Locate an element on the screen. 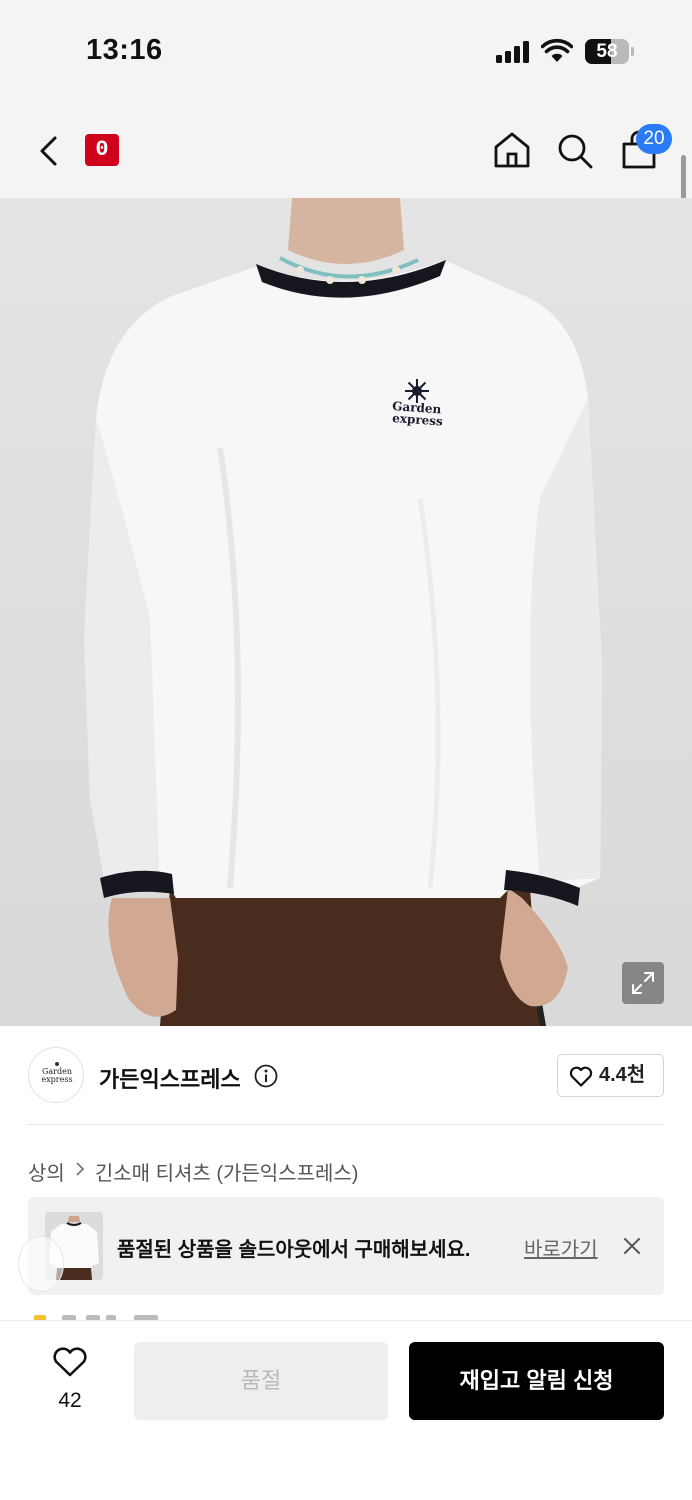 The width and height of the screenshot is (692, 1500). status-bar: 13:16 58 is located at coordinates (346, 50).